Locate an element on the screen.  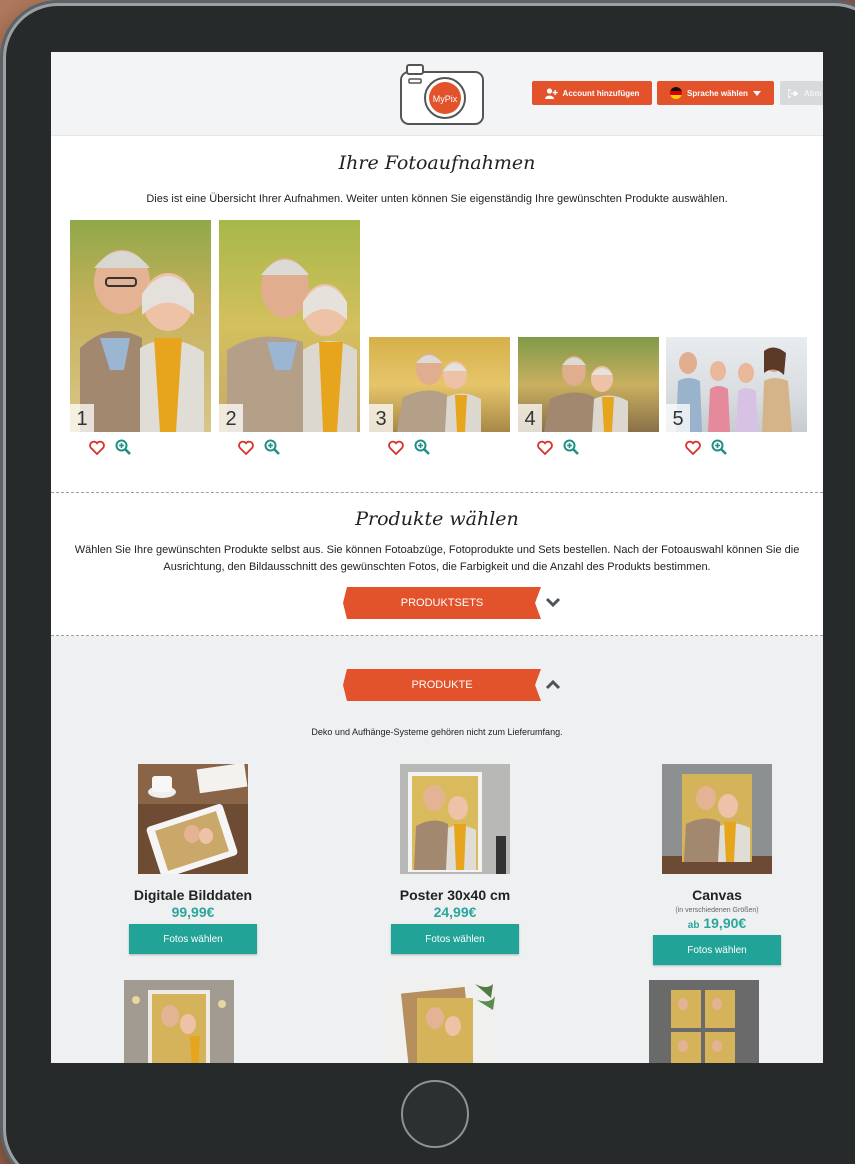
logout-button: Abm is located at coordinates (801, 93).